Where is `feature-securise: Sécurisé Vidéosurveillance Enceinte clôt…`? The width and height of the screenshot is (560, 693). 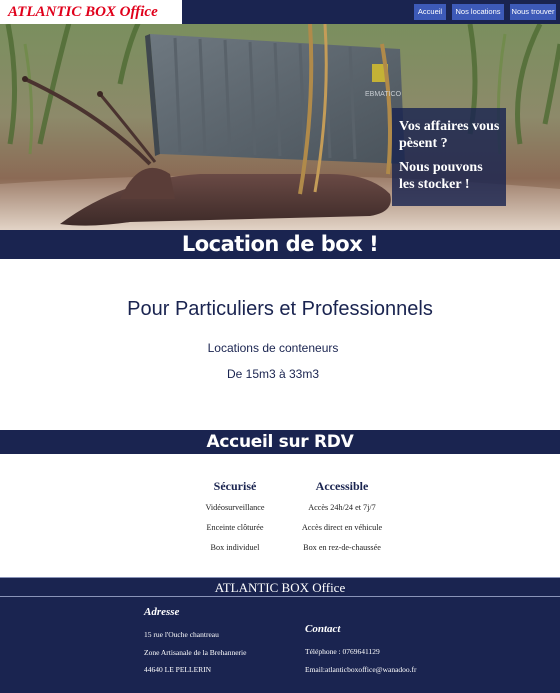 feature-securise: Sécurisé Vidéosurveillance Enceinte clôt… is located at coordinates (235, 521).